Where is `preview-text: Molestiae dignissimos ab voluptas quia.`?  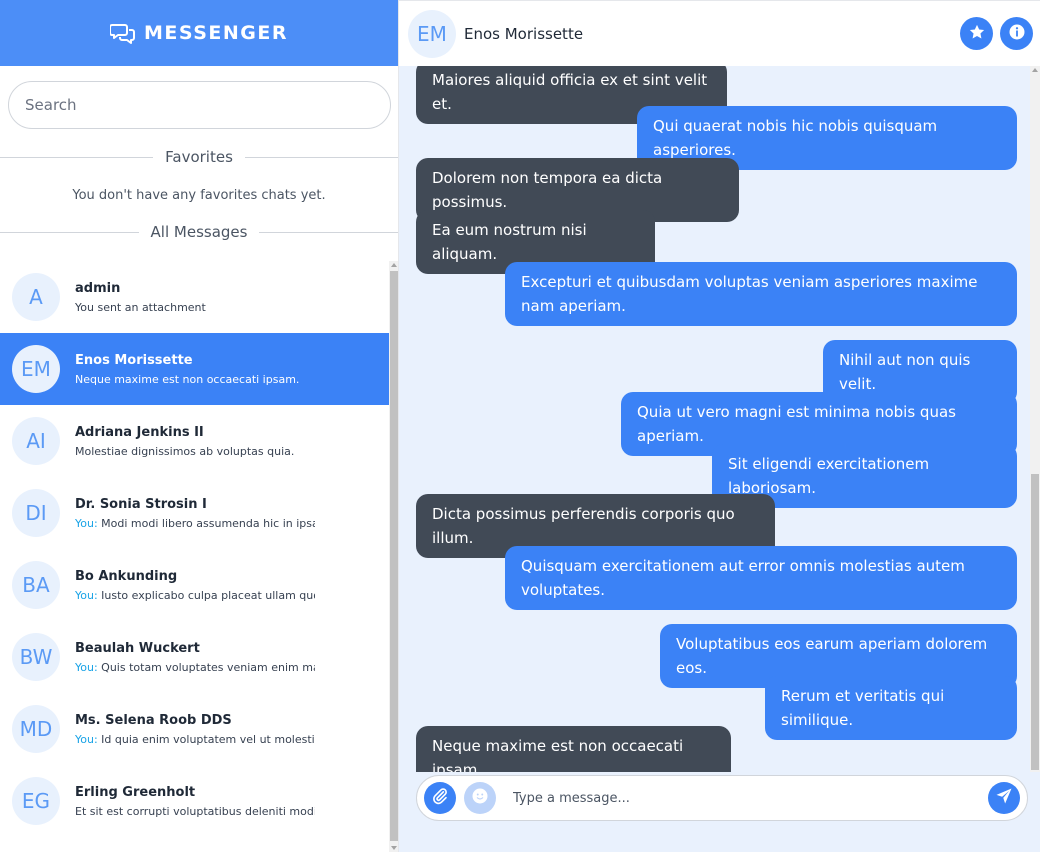
preview-text: Molestiae dignissimos ab voluptas quia. is located at coordinates (185, 451).